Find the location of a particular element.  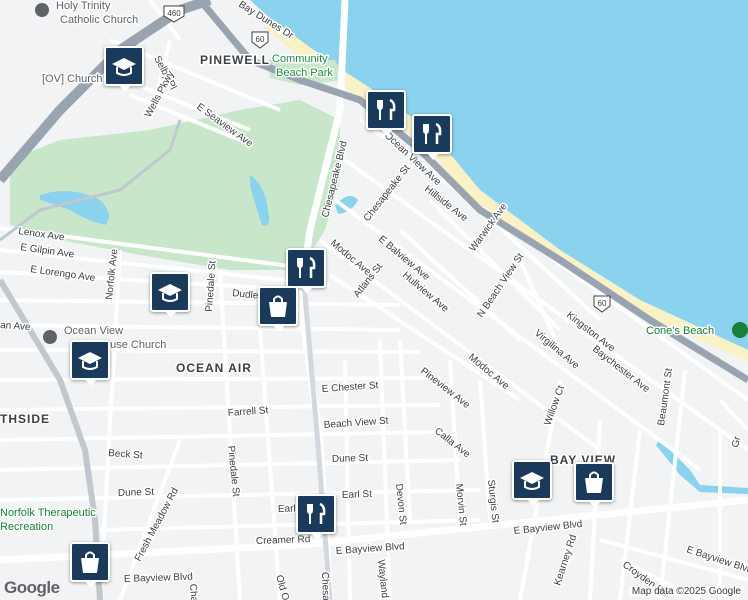

poi-holy-trinity: Holy Trinity is located at coordinates (83, 6).